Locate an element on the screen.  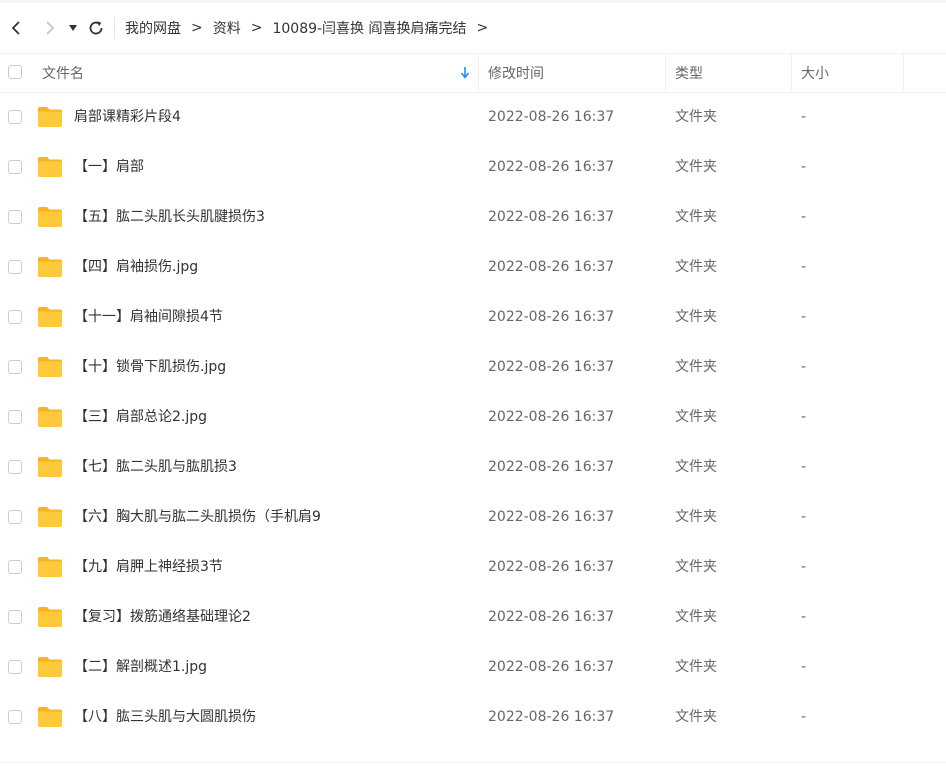
column-header-size: 大小 is located at coordinates (815, 73).